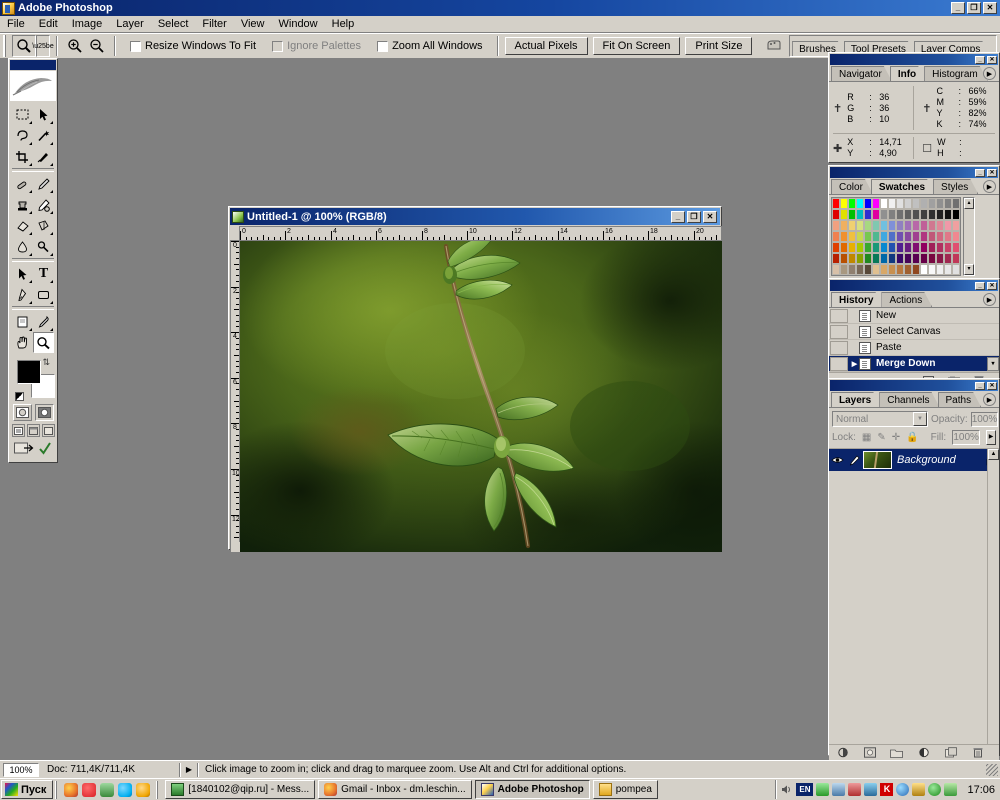 Image resolution: width=1000 pixels, height=800 pixels. What do you see at coordinates (980, 285) in the screenshot?
I see `history-minimize-button: _` at bounding box center [980, 285].